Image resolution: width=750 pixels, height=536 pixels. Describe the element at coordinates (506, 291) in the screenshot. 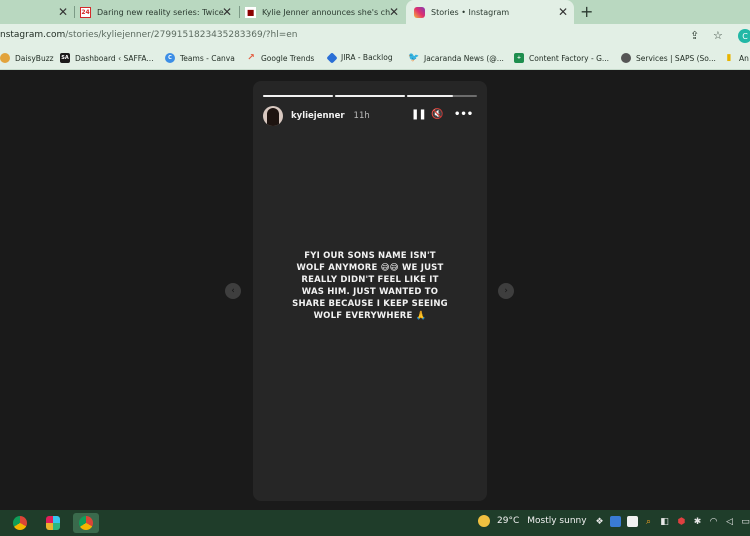

I see `next-story-button: ›` at that location.